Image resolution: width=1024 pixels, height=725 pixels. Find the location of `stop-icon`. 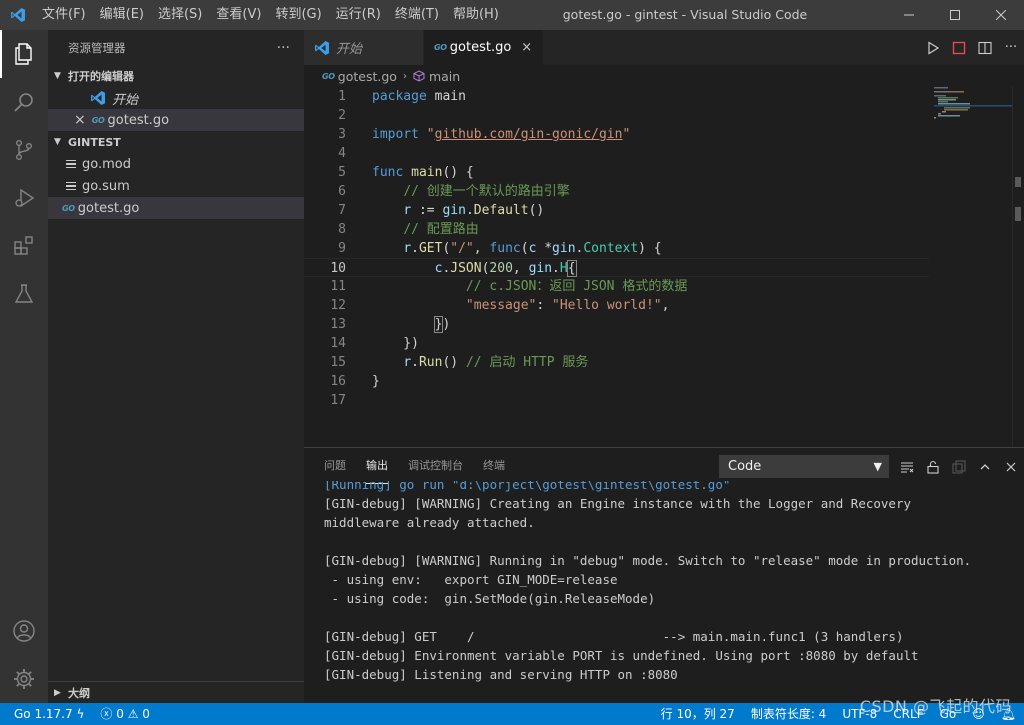

stop-icon is located at coordinates (959, 47).